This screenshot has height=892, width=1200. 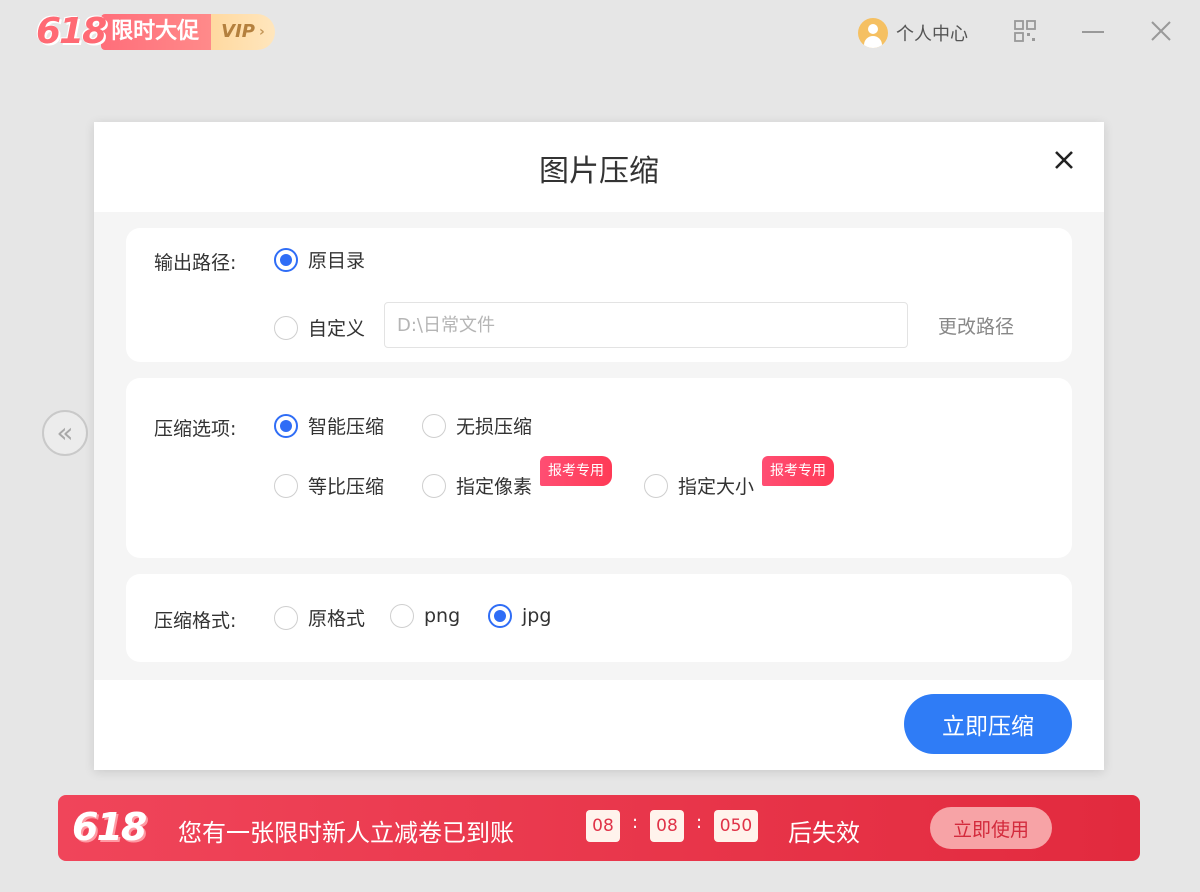 I want to click on radio-proportional-compress: 等比压缩, so click(x=329, y=485).